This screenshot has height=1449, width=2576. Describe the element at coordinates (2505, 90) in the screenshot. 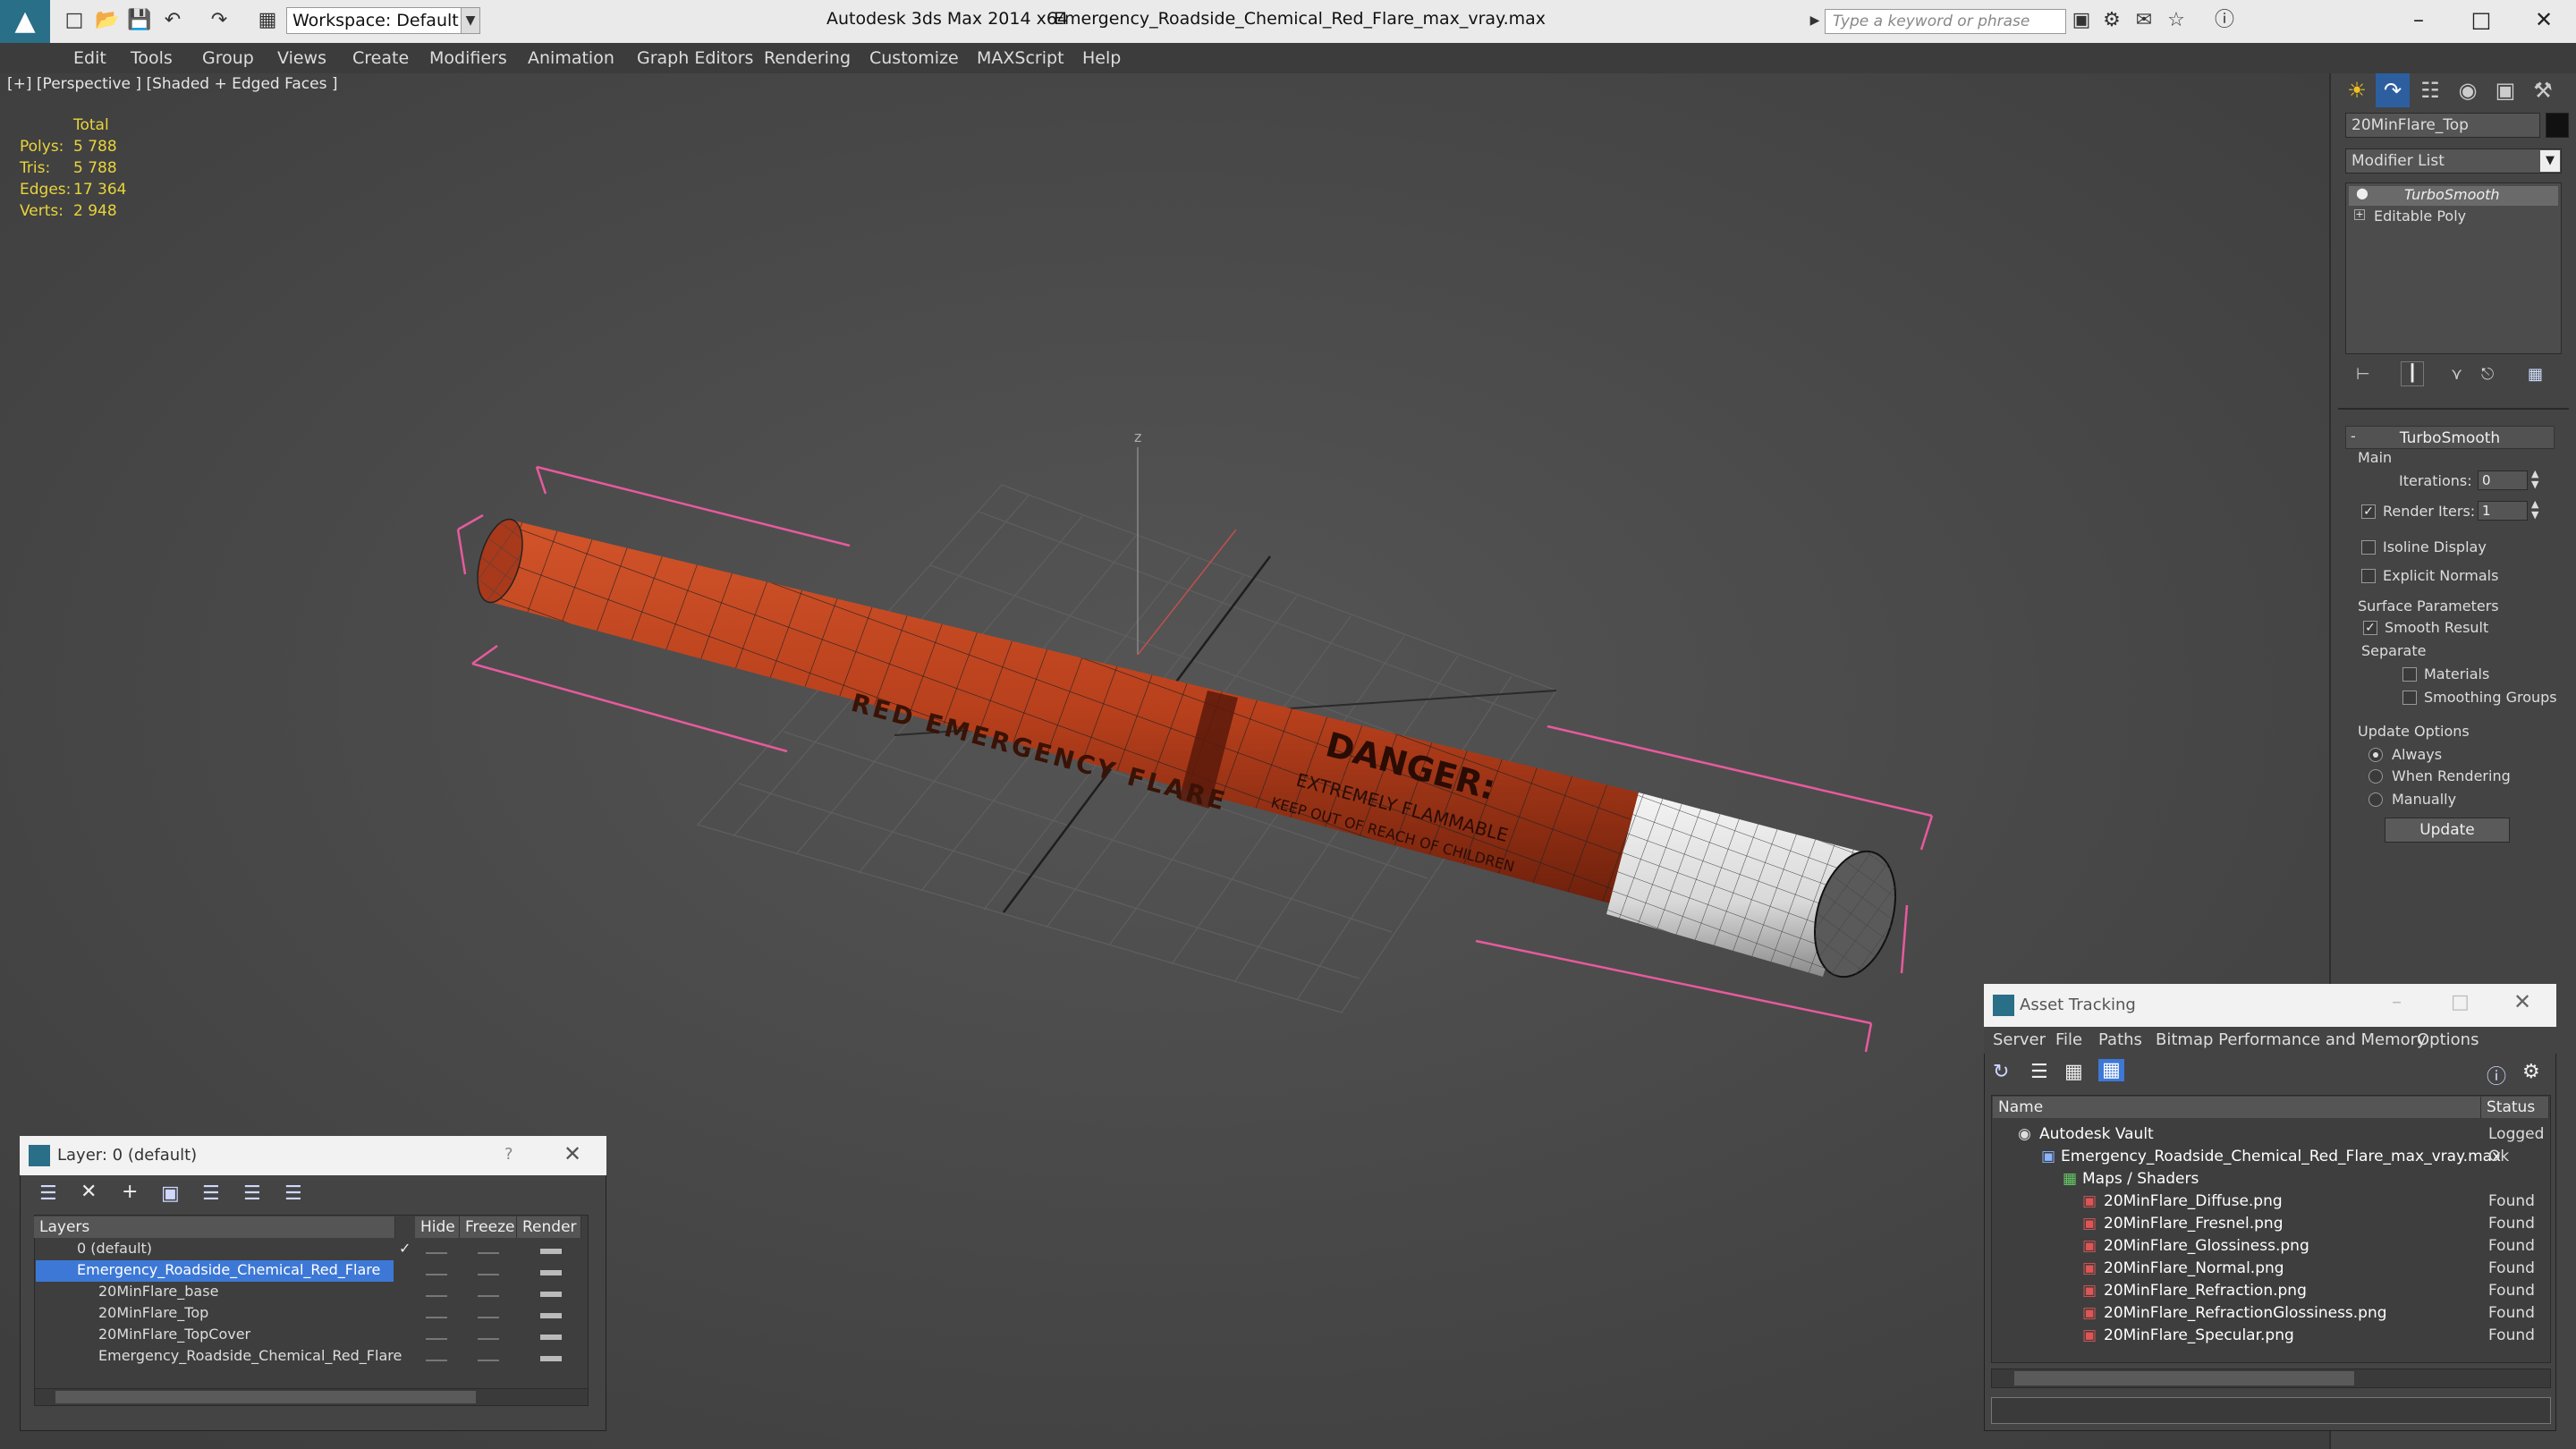

I see `display-tab-icon: ▣` at that location.